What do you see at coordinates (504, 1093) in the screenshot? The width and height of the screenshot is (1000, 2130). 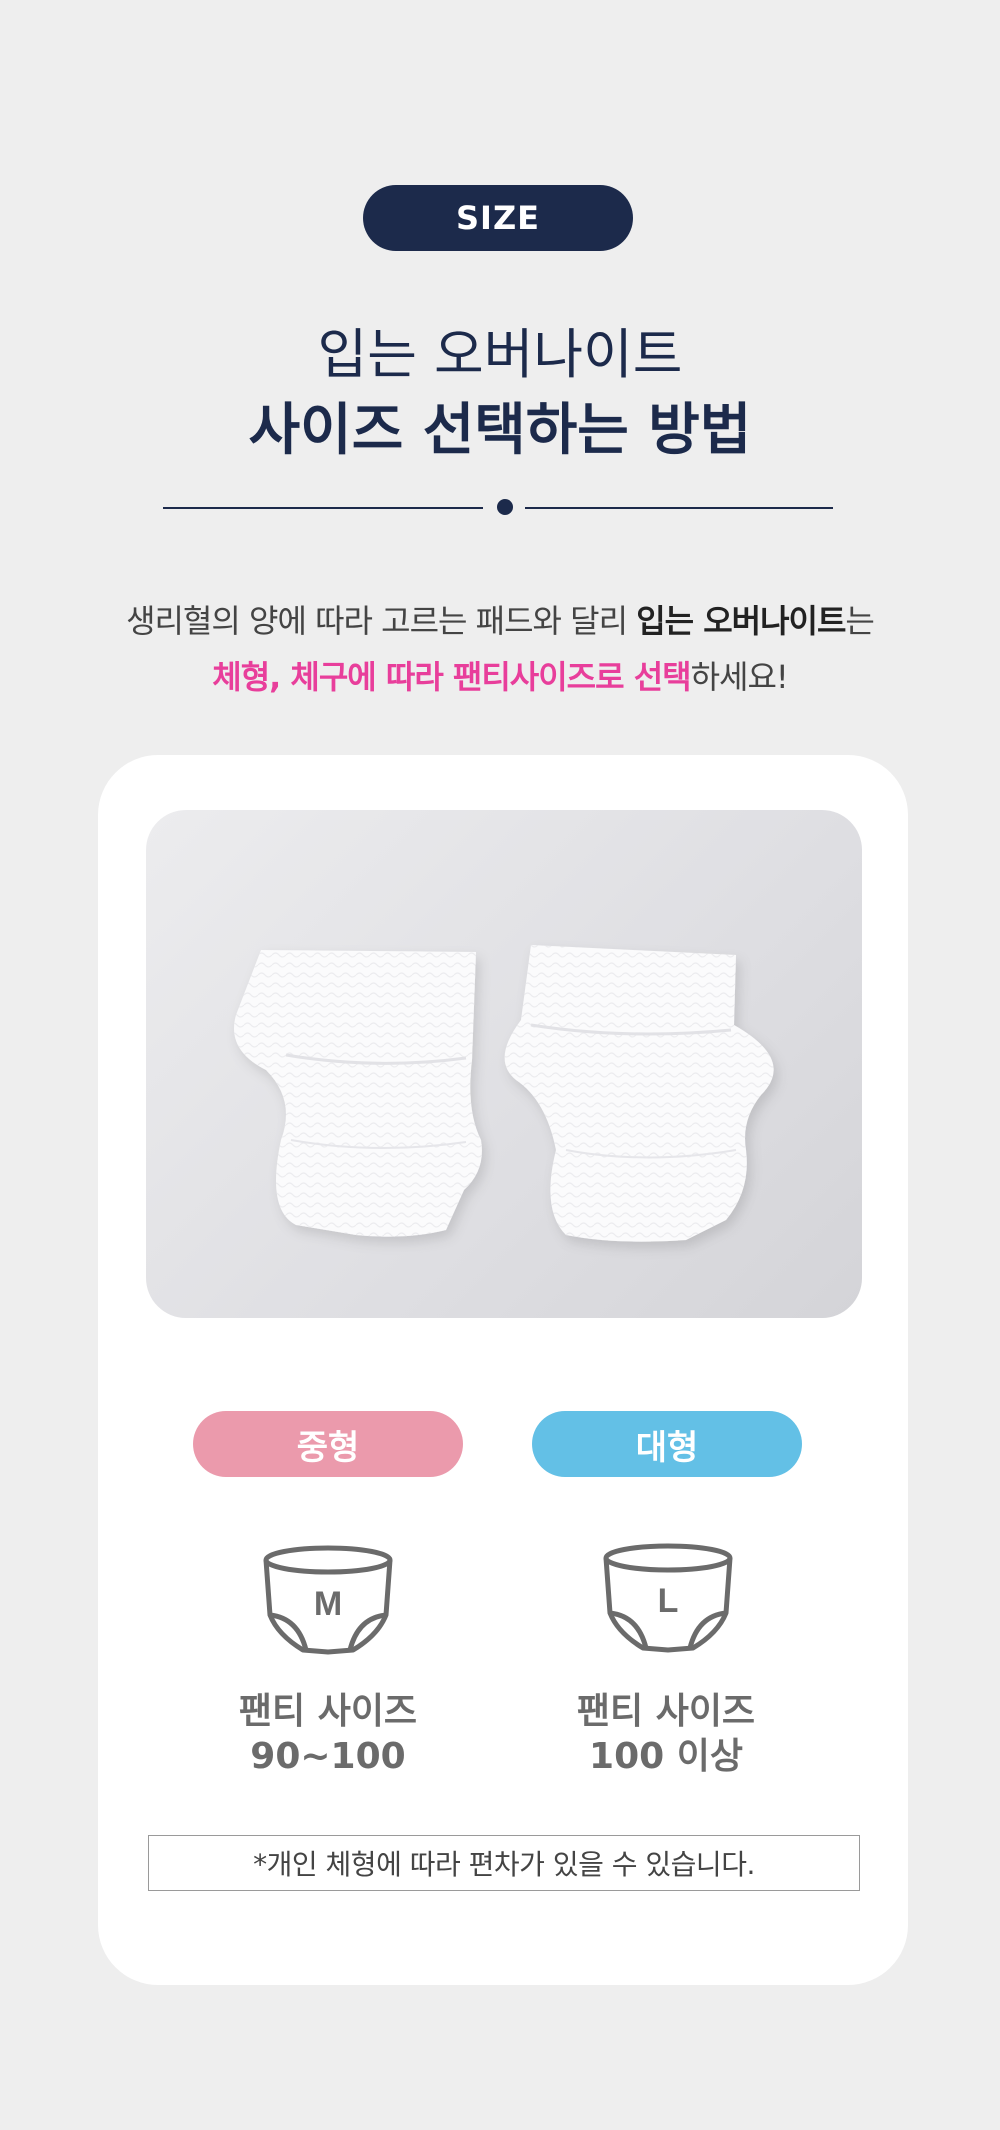 I see `product-photo-image` at bounding box center [504, 1093].